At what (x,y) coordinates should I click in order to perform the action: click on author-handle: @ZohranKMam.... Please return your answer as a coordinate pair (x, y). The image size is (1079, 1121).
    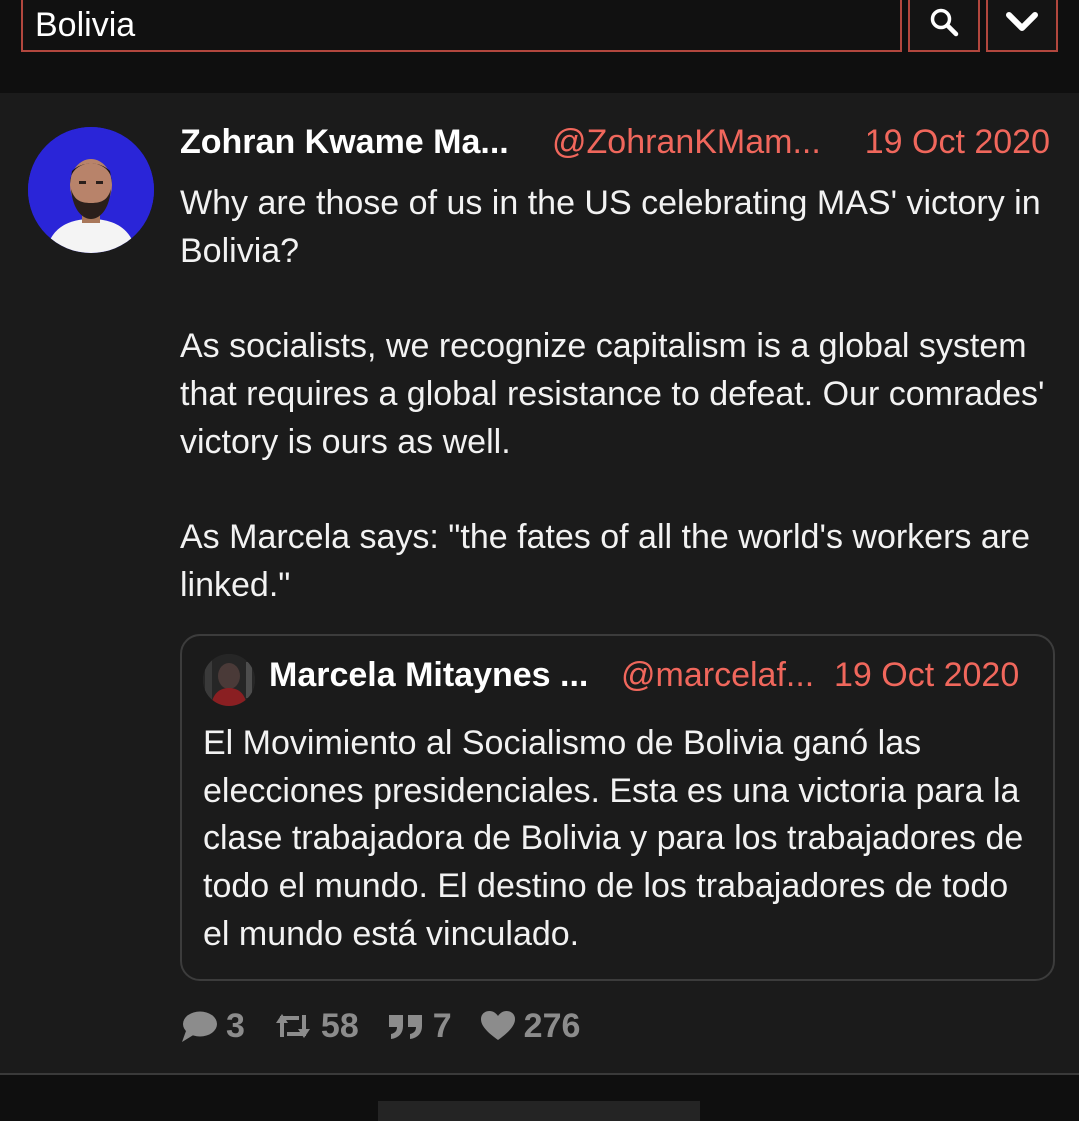
    Looking at the image, I should click on (686, 142).